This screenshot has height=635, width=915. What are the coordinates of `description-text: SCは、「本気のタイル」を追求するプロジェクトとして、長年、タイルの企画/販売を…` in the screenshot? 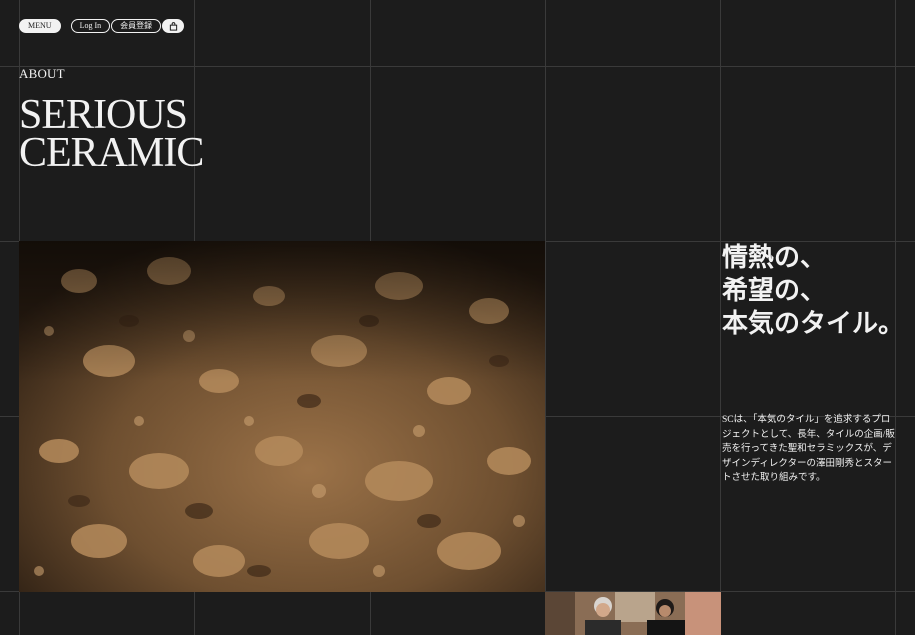 It's located at (808, 449).